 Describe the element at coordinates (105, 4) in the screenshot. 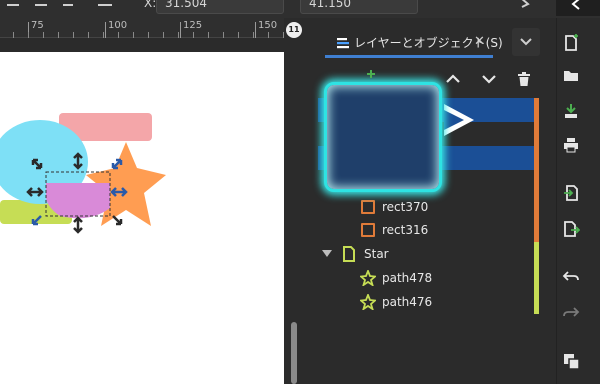

I see `menu-icon` at that location.